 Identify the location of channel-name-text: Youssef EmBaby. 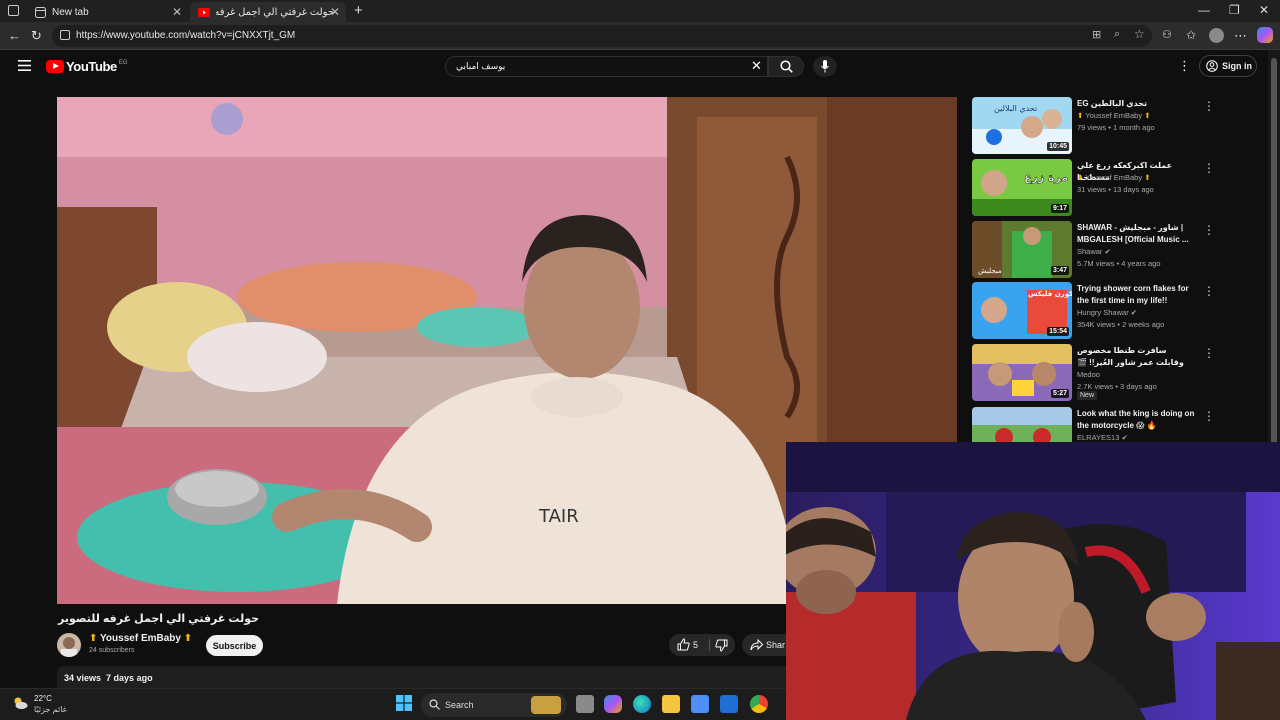
(140, 638).